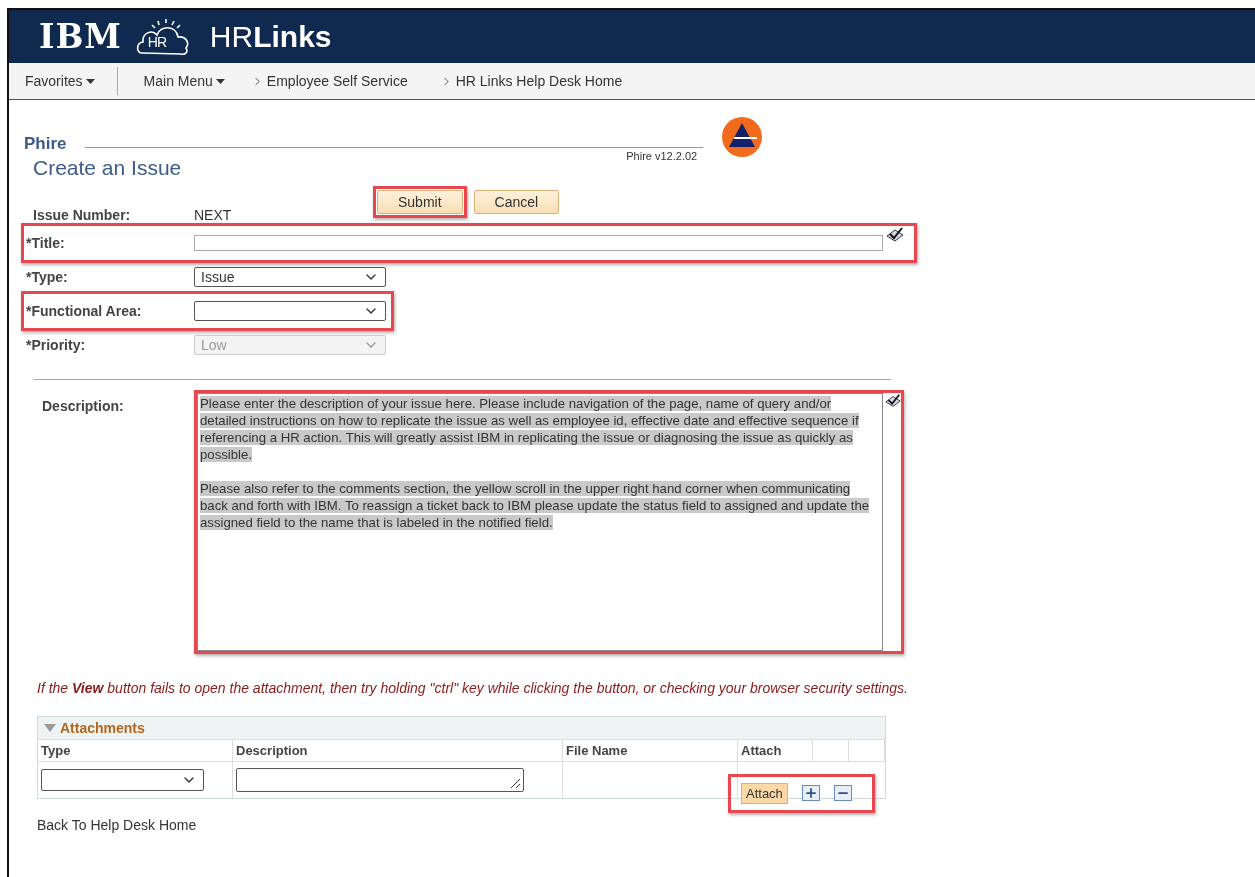 The image size is (1255, 877). I want to click on form-button: Cancel, so click(516, 202).